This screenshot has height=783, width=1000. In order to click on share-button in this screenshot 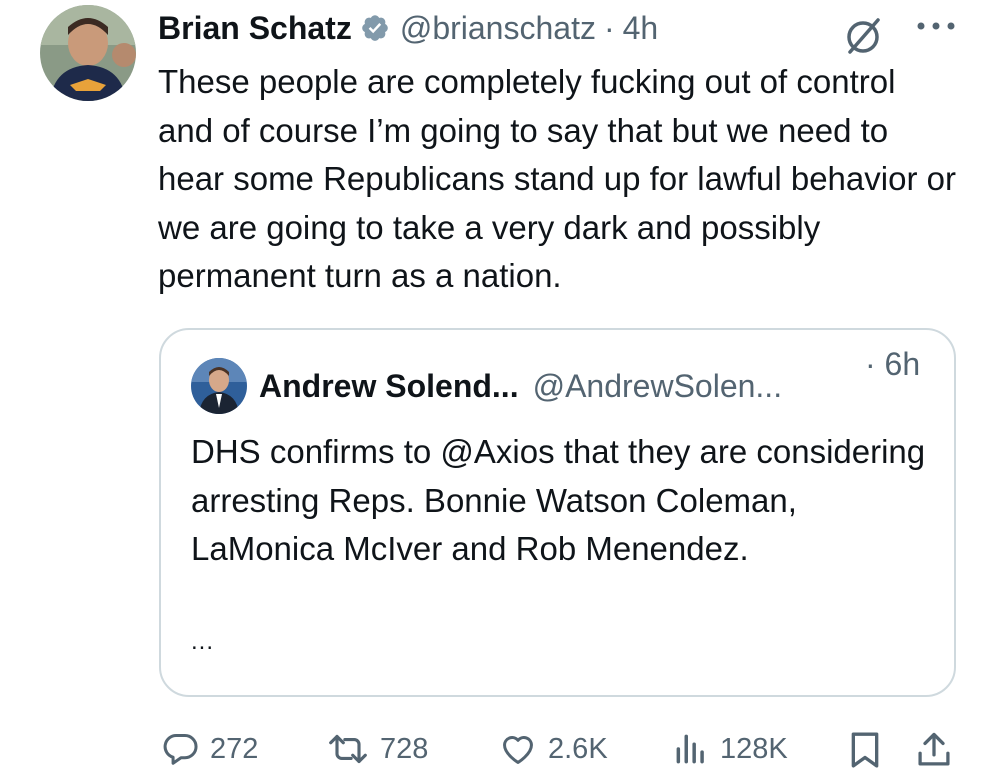, I will do `click(934, 750)`.